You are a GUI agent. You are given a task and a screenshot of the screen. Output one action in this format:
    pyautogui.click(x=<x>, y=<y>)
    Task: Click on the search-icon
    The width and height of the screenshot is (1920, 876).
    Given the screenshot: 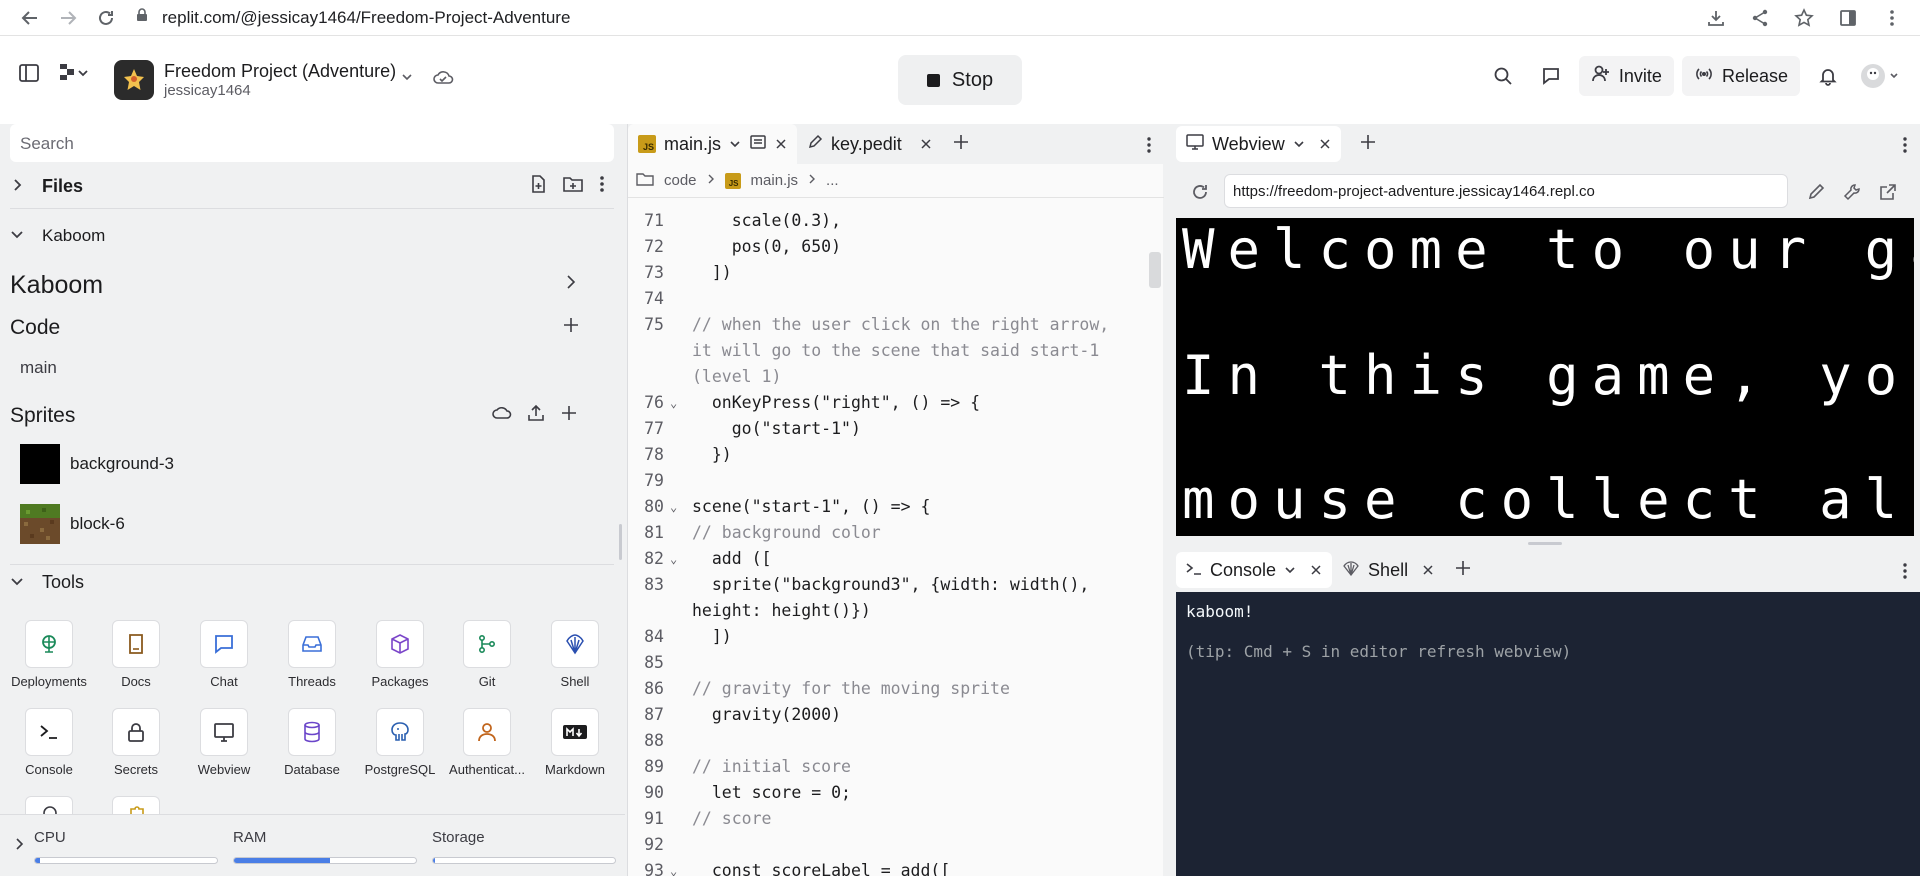 What is the action you would take?
    pyautogui.click(x=1503, y=76)
    